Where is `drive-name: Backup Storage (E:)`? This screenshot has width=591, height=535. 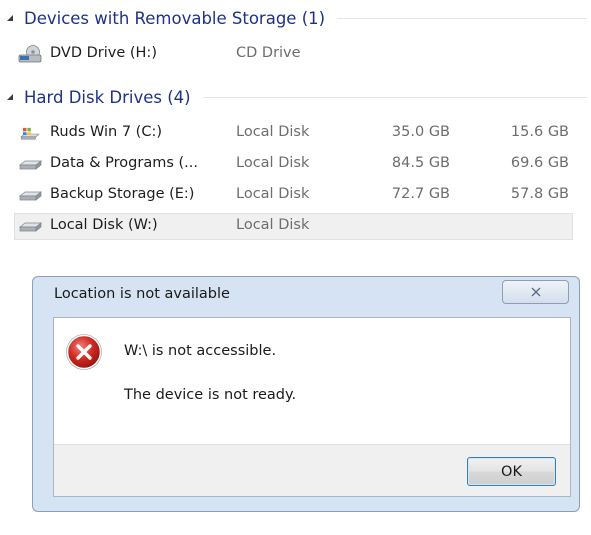
drive-name: Backup Storage (E:) is located at coordinates (122, 194).